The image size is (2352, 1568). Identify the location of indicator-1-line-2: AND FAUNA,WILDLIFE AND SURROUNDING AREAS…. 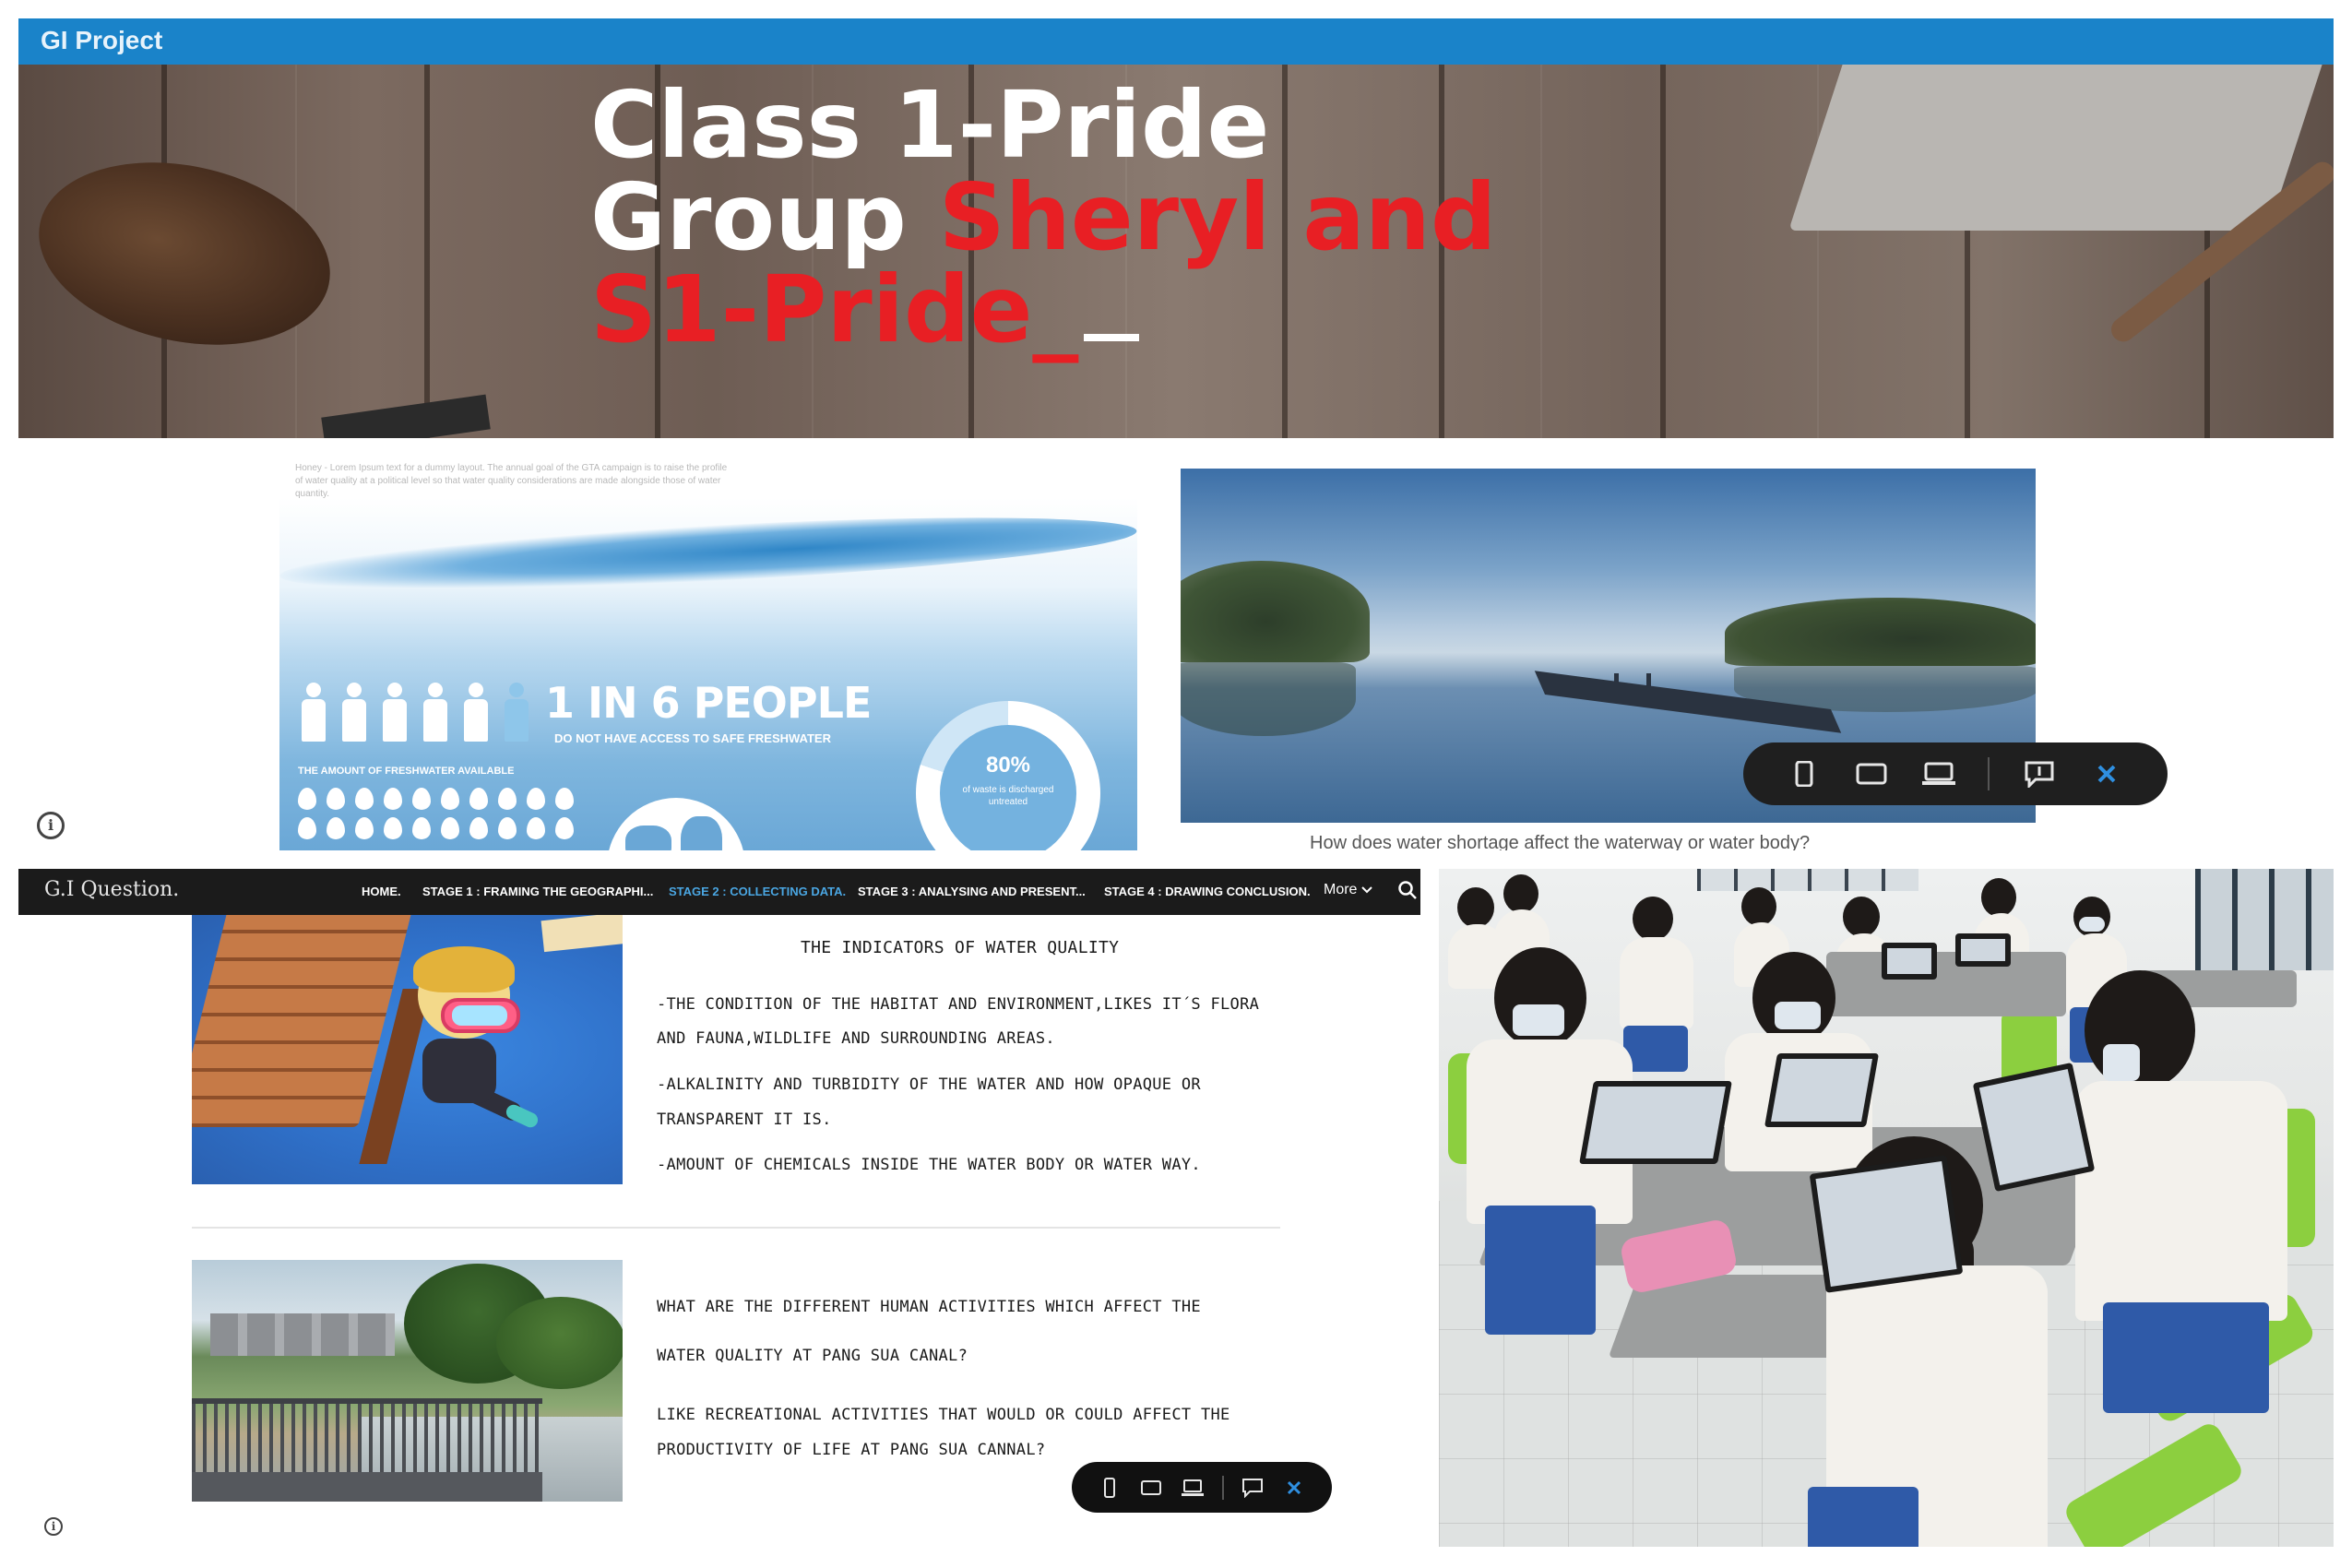
(856, 1038).